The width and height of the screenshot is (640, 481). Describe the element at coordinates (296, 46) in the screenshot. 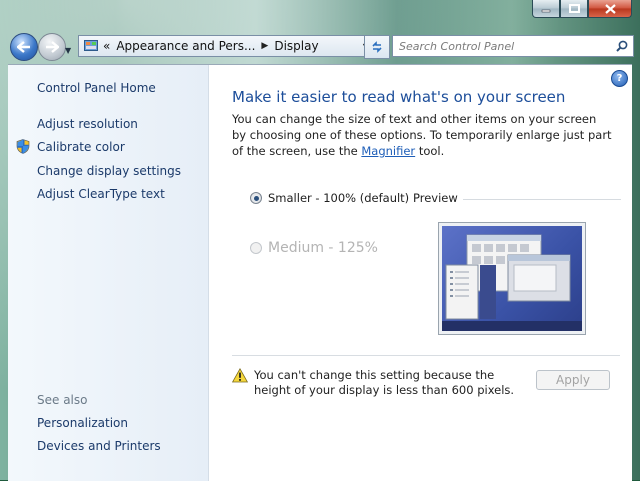

I see `breadcrumb-item-display: Display` at that location.